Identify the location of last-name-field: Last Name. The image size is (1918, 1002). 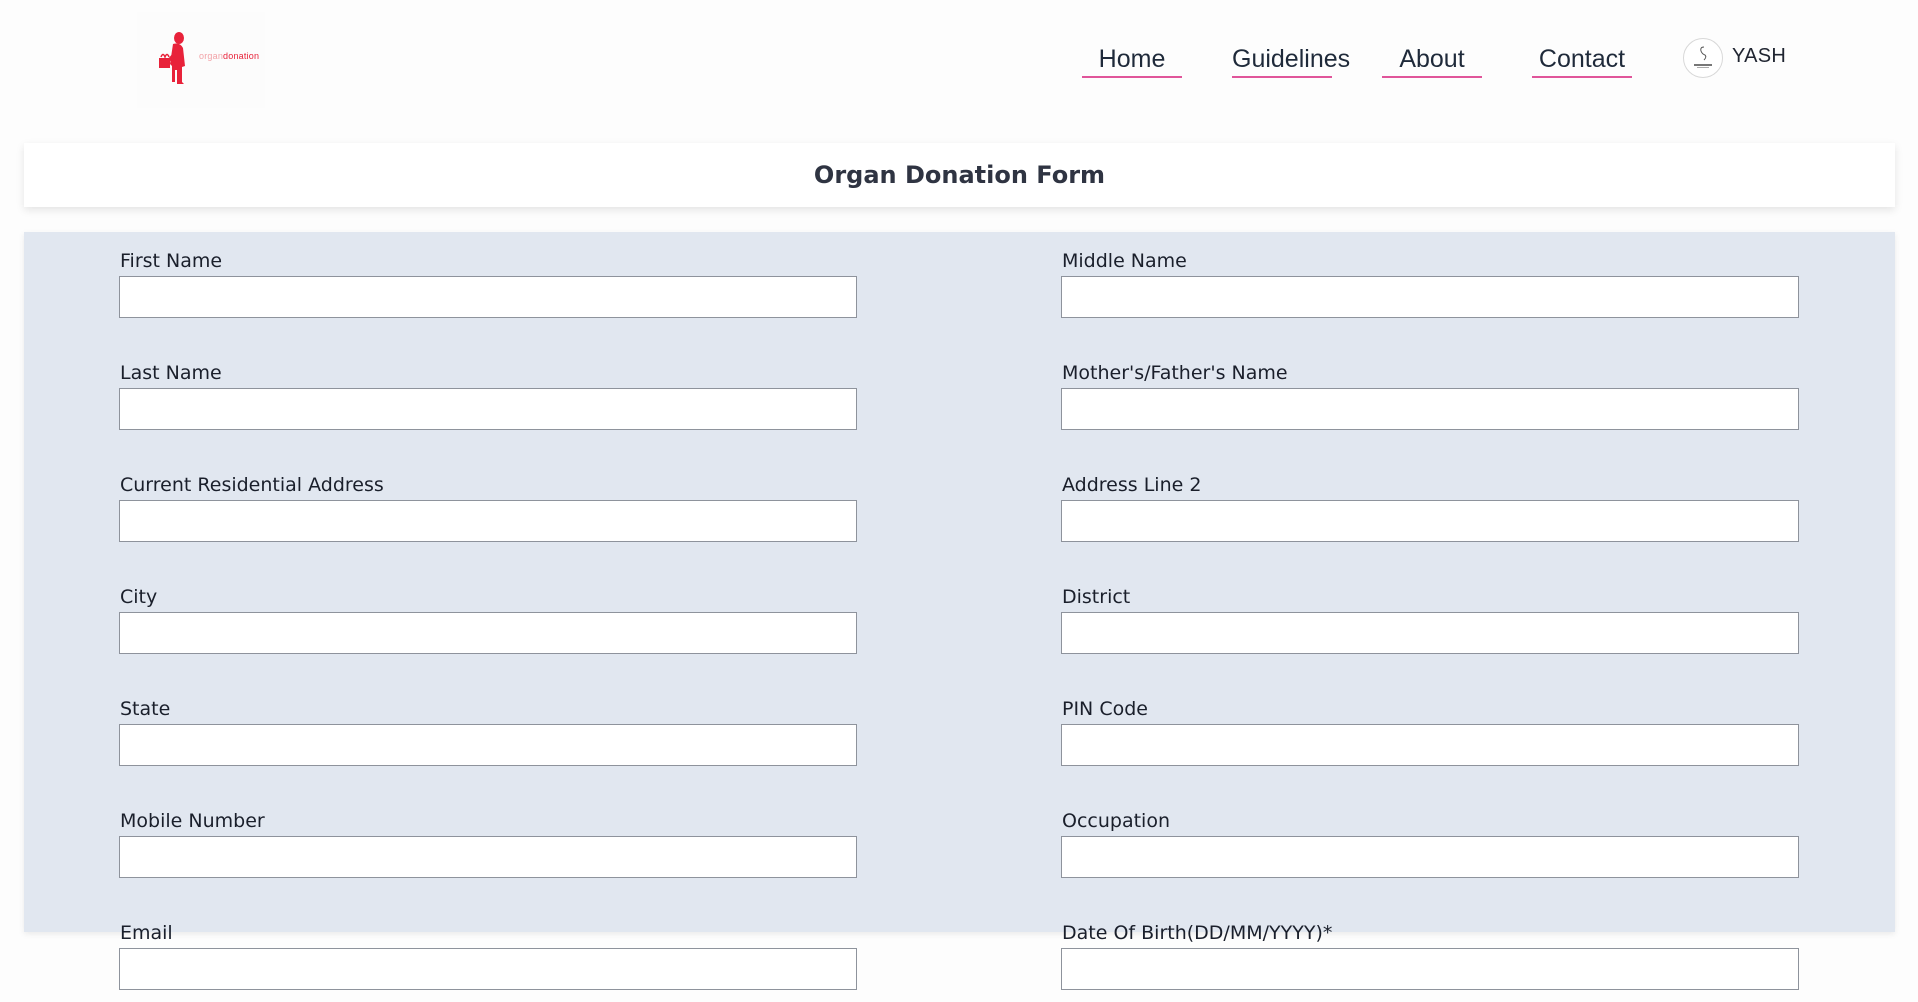
(489, 402).